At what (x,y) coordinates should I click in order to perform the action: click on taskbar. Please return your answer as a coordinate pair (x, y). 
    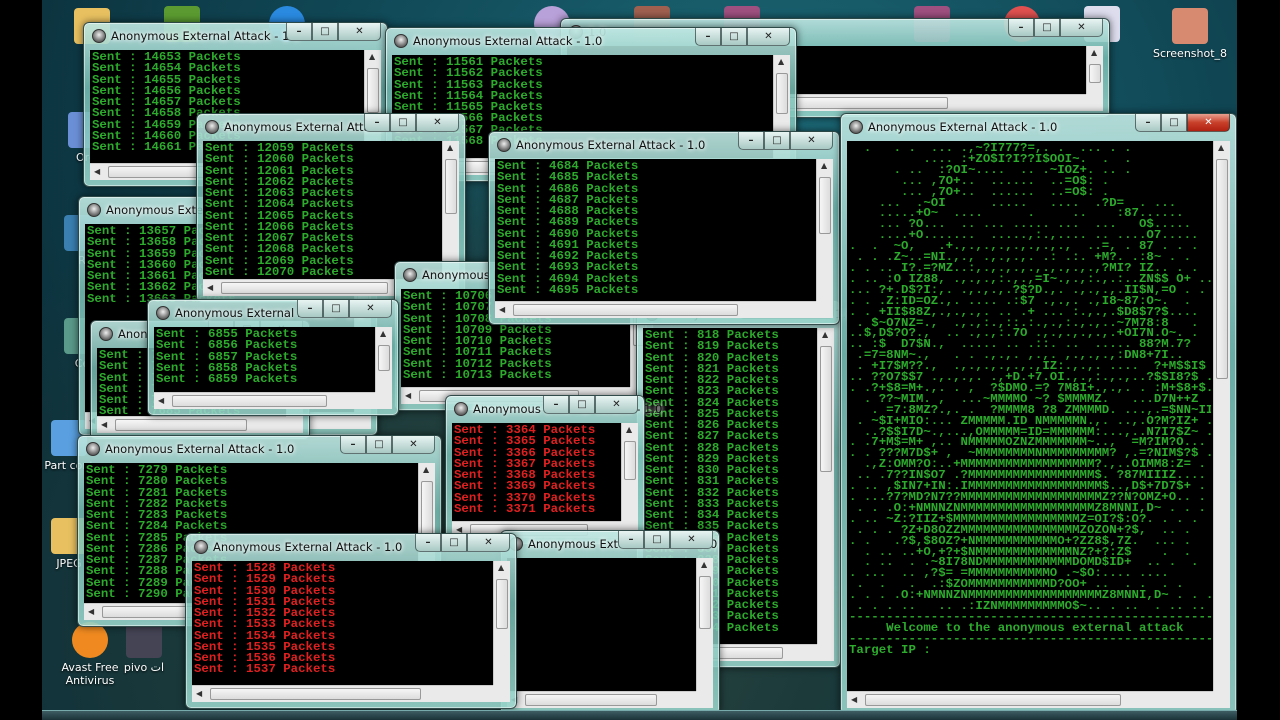
    Looking at the image, I should click on (639, 715).